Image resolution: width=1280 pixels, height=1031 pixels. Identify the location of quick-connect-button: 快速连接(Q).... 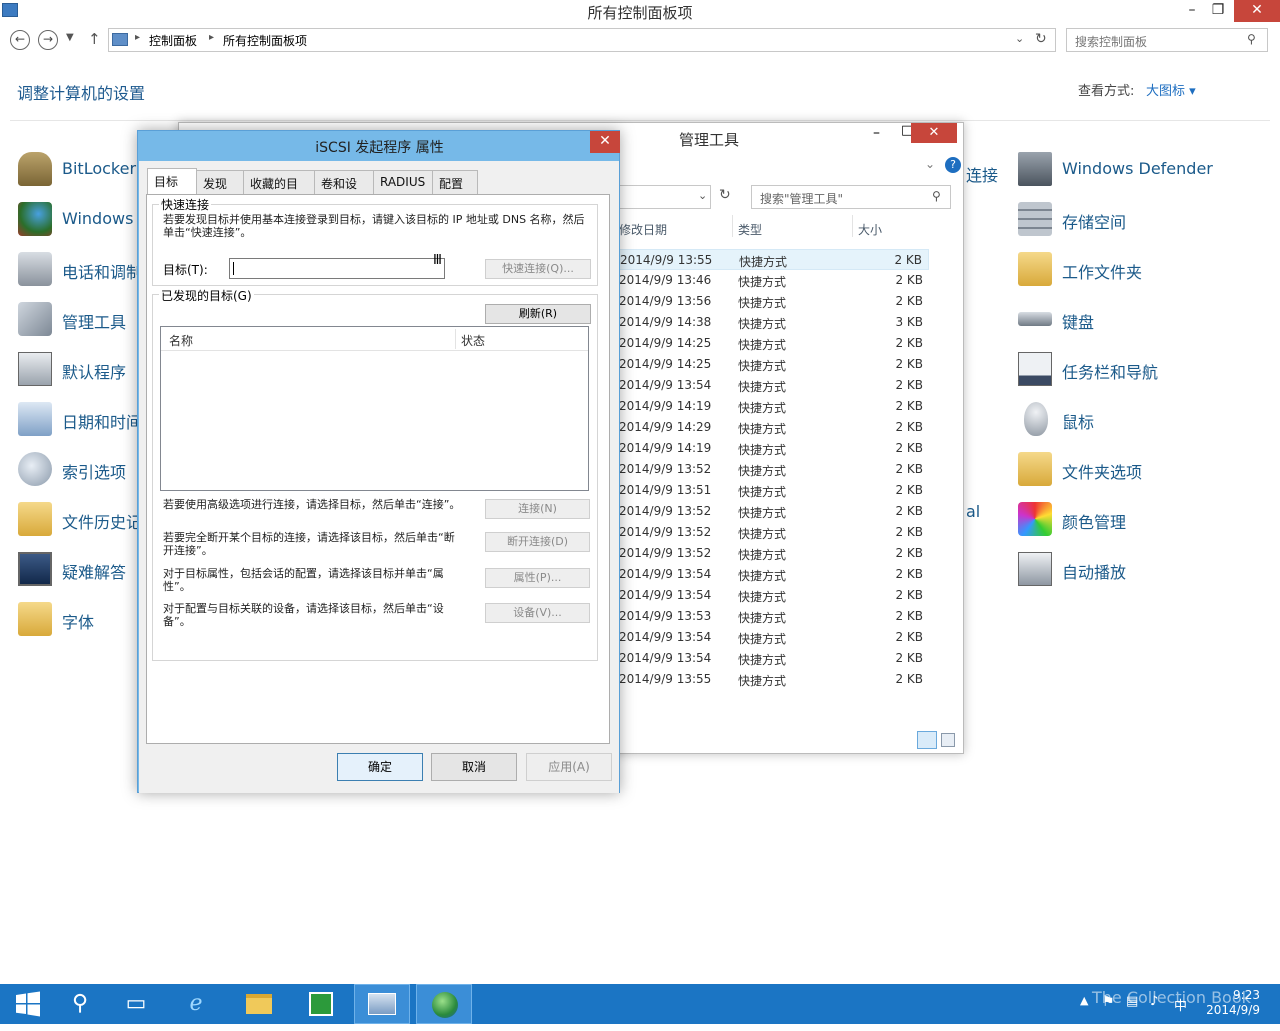
(538, 269).